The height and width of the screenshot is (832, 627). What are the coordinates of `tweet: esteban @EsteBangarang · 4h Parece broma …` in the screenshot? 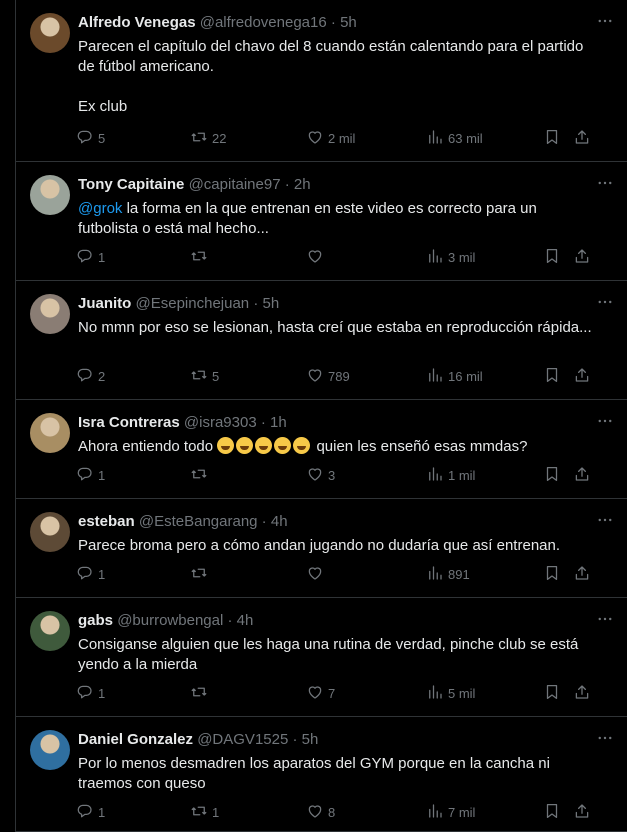 It's located at (321, 548).